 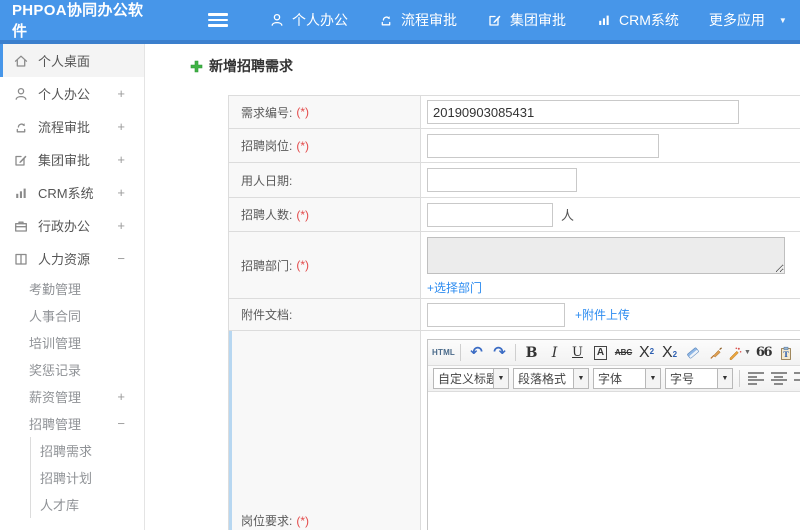 What do you see at coordinates (72, 396) in the screenshot?
I see `sidebar-subitem-salary-manage: 薪资管理 +` at bounding box center [72, 396].